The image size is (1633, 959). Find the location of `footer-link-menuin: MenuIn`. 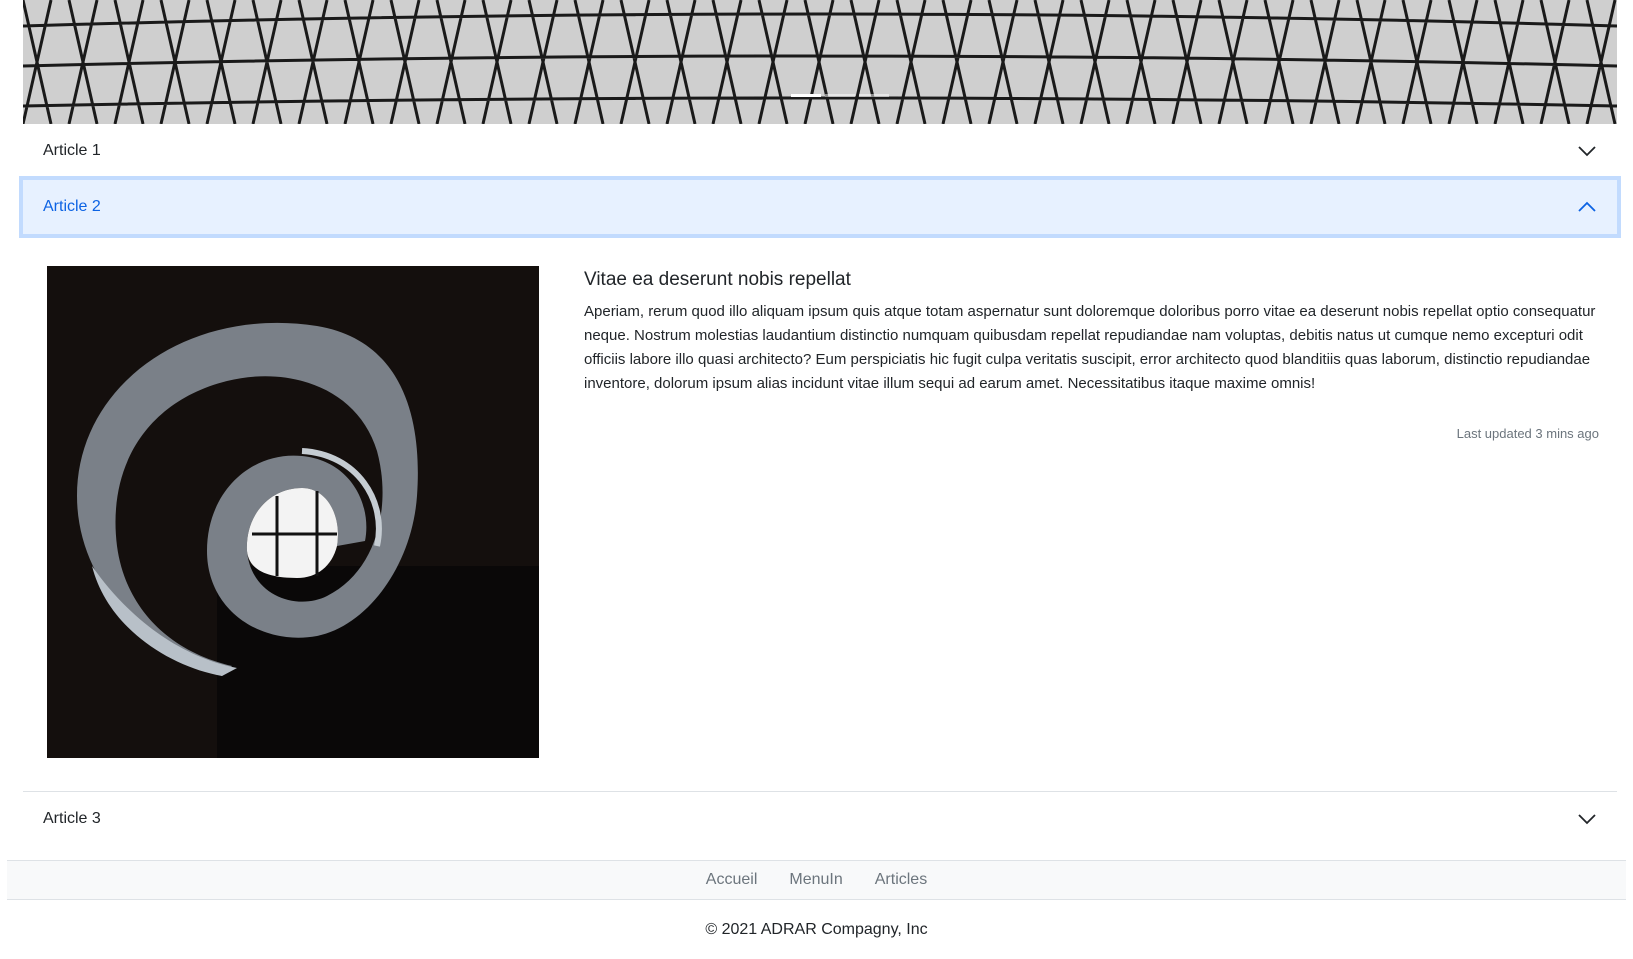

footer-link-menuin: MenuIn is located at coordinates (815, 880).